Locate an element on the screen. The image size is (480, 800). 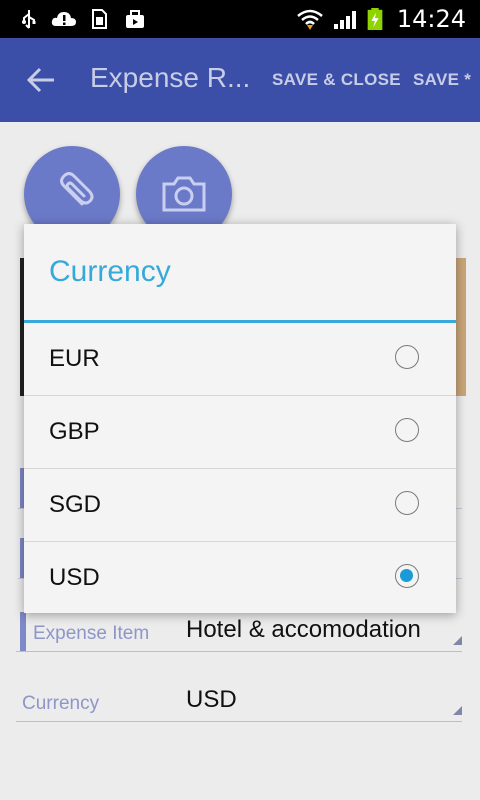
option-label: GBP is located at coordinates (74, 431).